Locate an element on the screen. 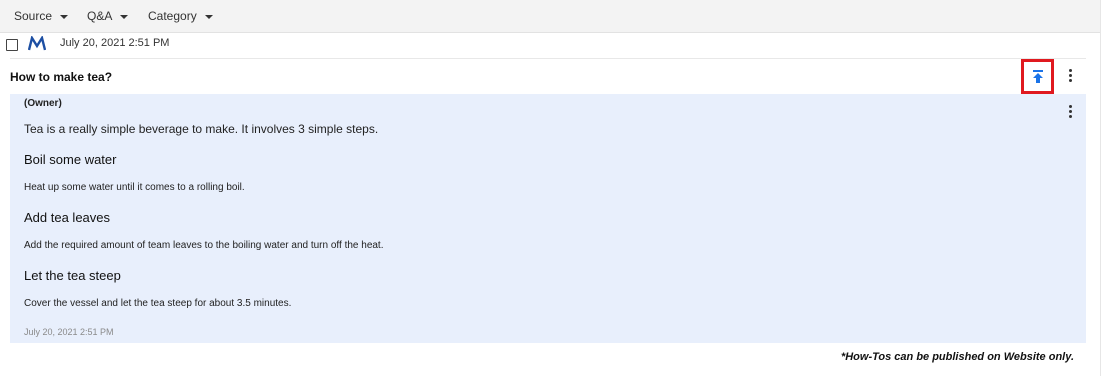 This screenshot has height=376, width=1101. question-title: How to make tea? is located at coordinates (61, 77).